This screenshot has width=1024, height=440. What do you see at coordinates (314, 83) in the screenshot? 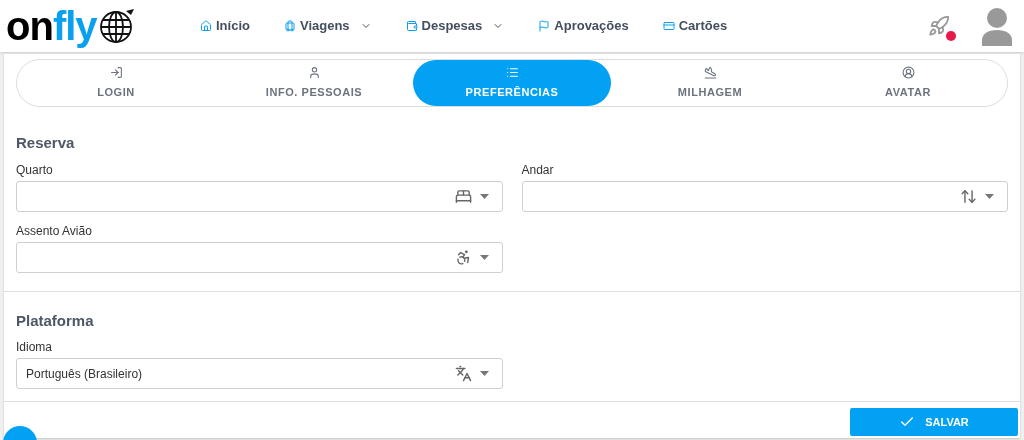
I see `tab: INFO. PESSOAIS` at bounding box center [314, 83].